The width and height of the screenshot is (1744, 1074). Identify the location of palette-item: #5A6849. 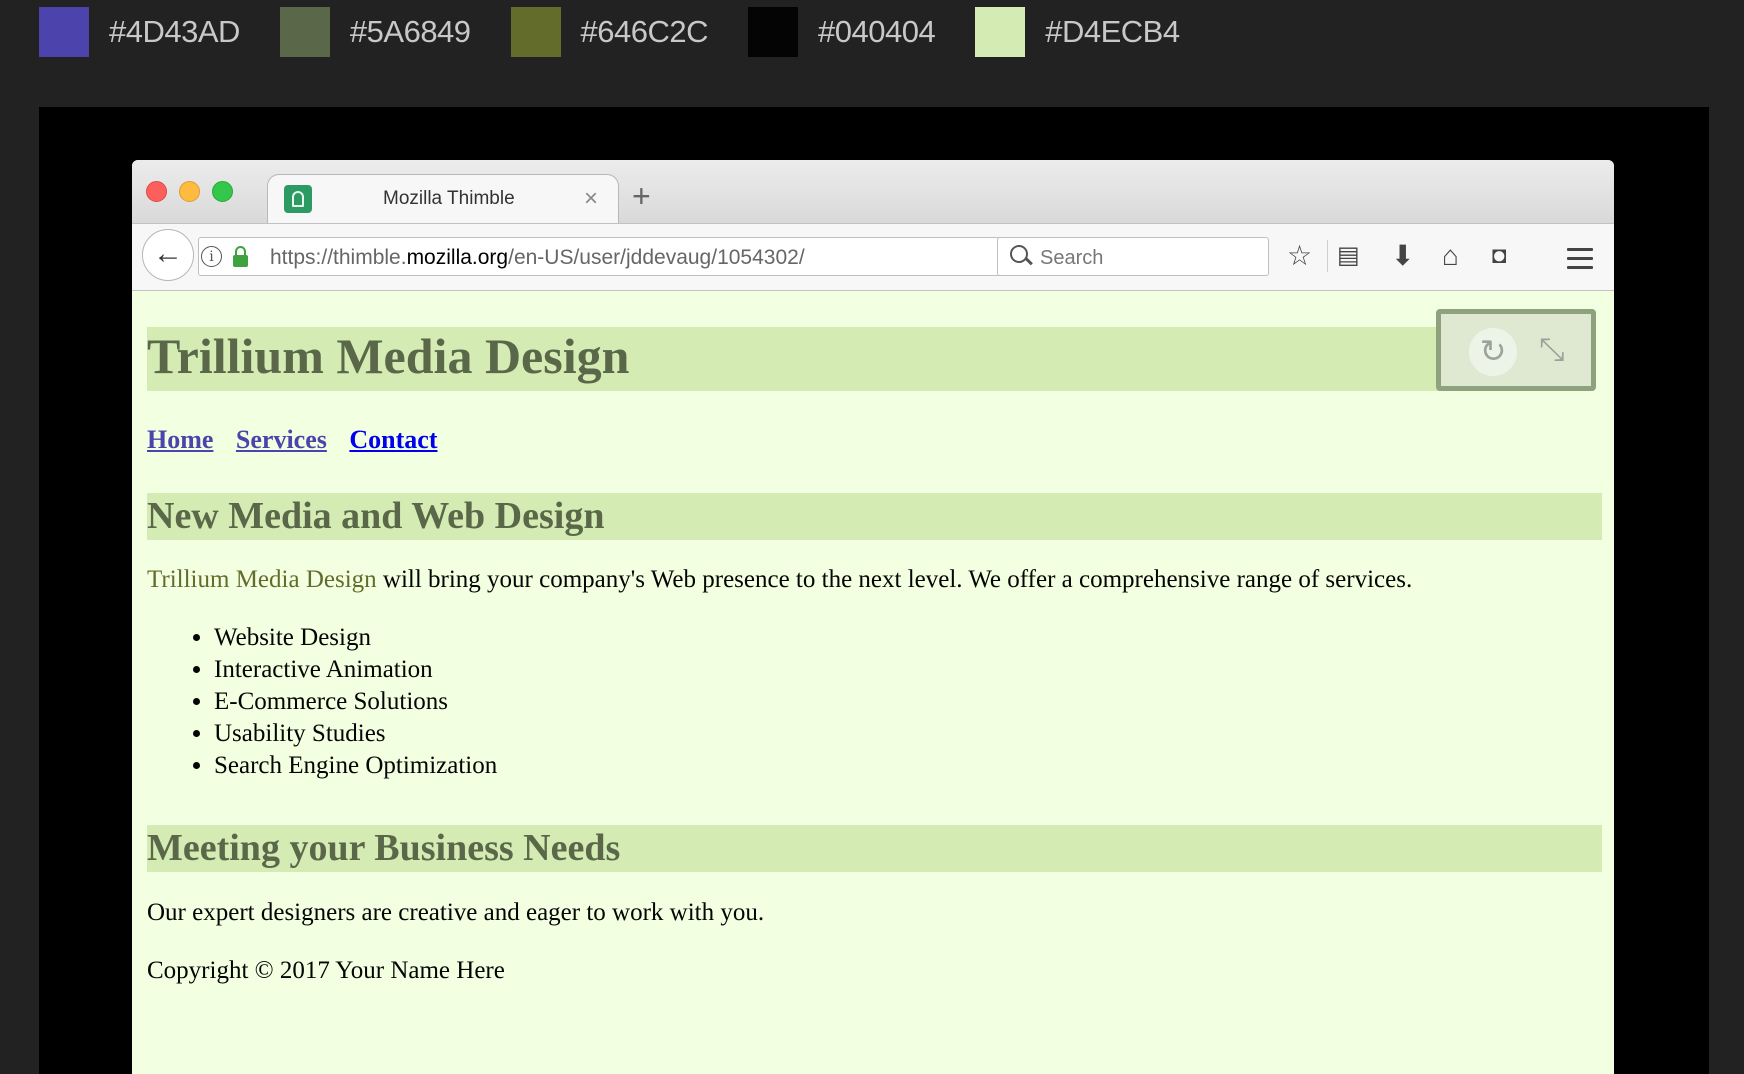
(375, 32).